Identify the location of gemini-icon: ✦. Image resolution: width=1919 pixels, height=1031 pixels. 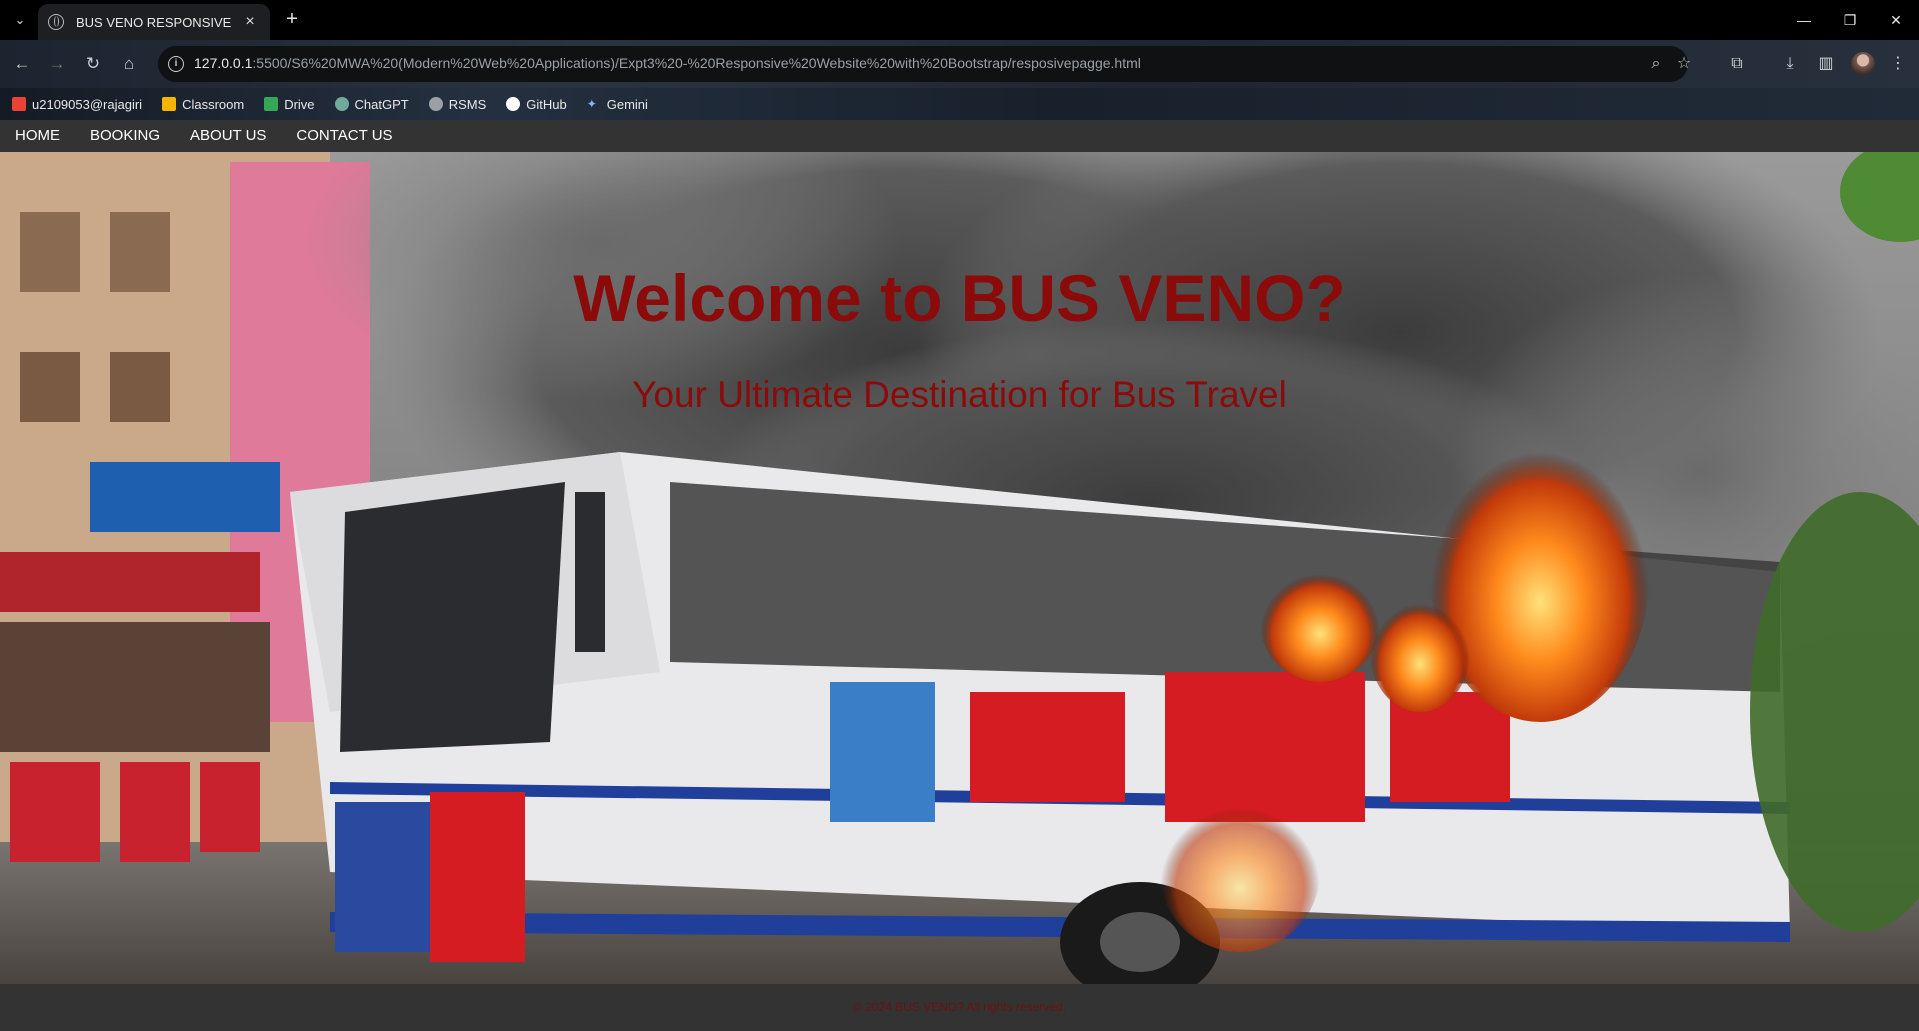
(591, 104).